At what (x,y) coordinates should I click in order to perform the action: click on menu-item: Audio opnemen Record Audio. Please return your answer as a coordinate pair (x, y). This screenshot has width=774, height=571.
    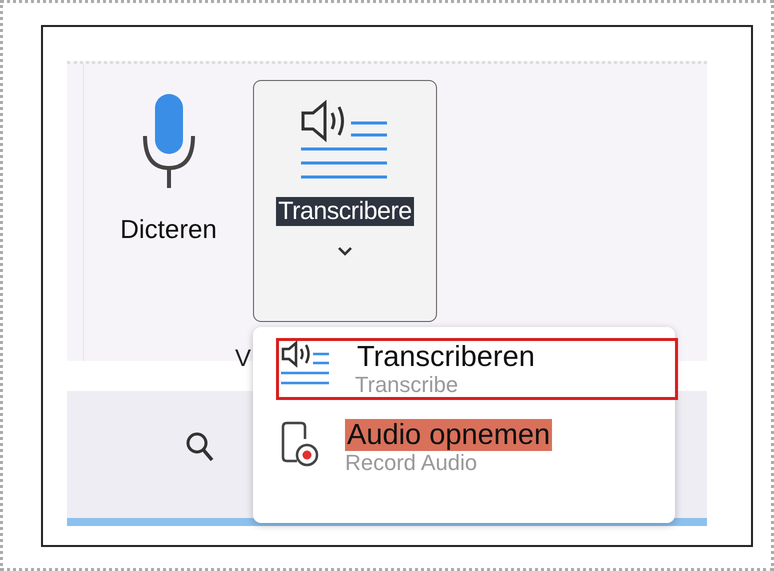
    Looking at the image, I should click on (477, 447).